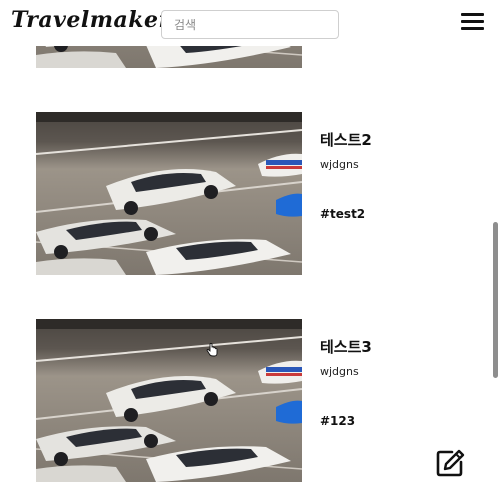  What do you see at coordinates (212, 350) in the screenshot?
I see `hand-cursor-icon` at bounding box center [212, 350].